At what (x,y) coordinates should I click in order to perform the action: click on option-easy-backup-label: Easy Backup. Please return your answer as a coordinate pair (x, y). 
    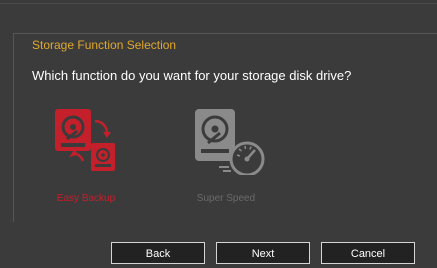
    Looking at the image, I should click on (86, 198).